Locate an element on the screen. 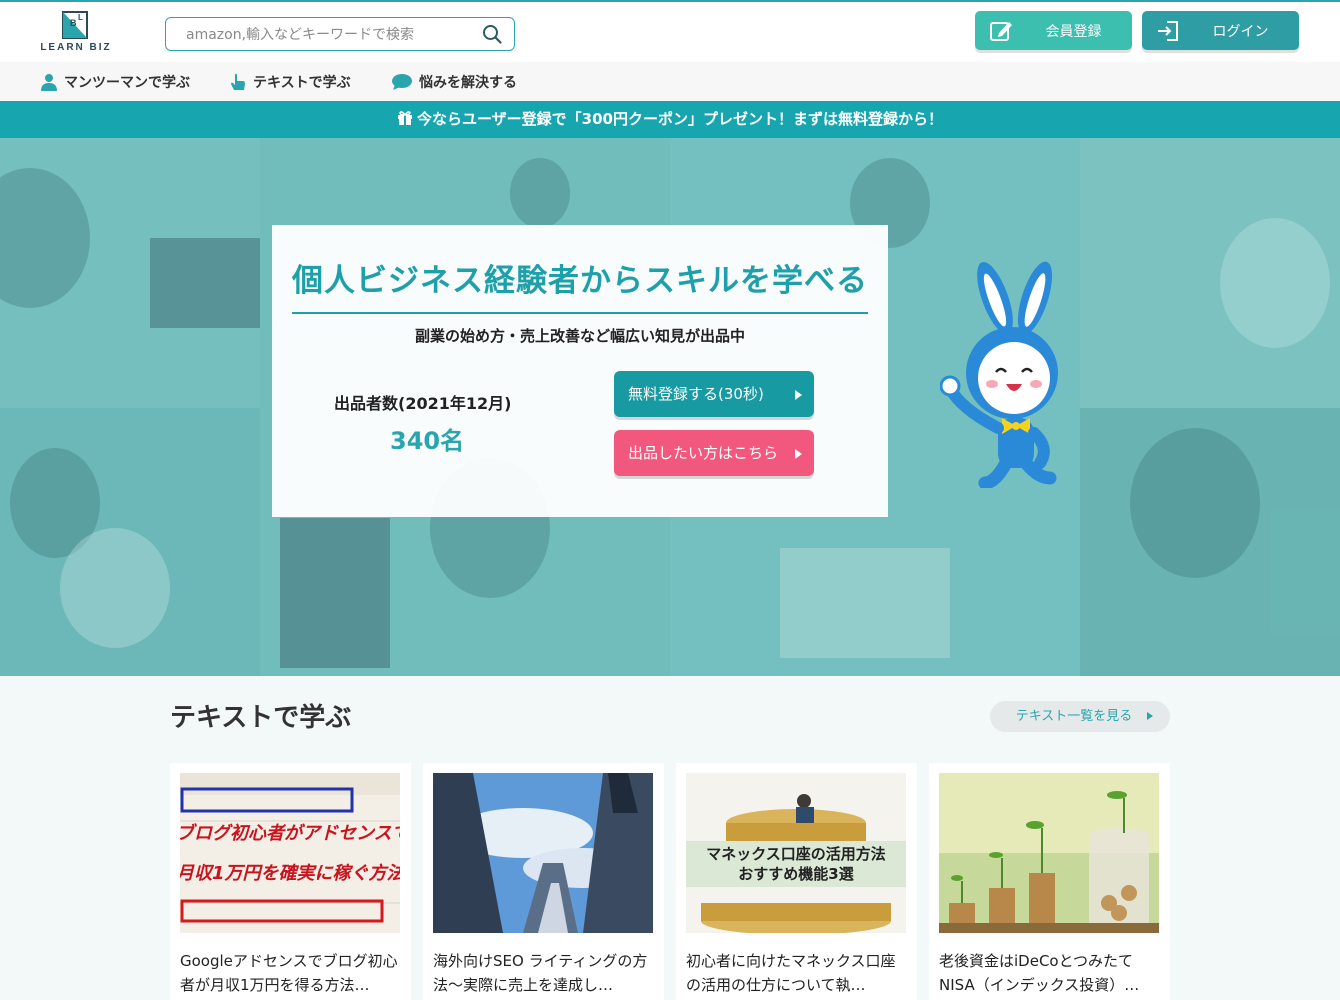 This screenshot has width=1340, height=1000. nav-item-text: テキストで学ぶ is located at coordinates (290, 82).